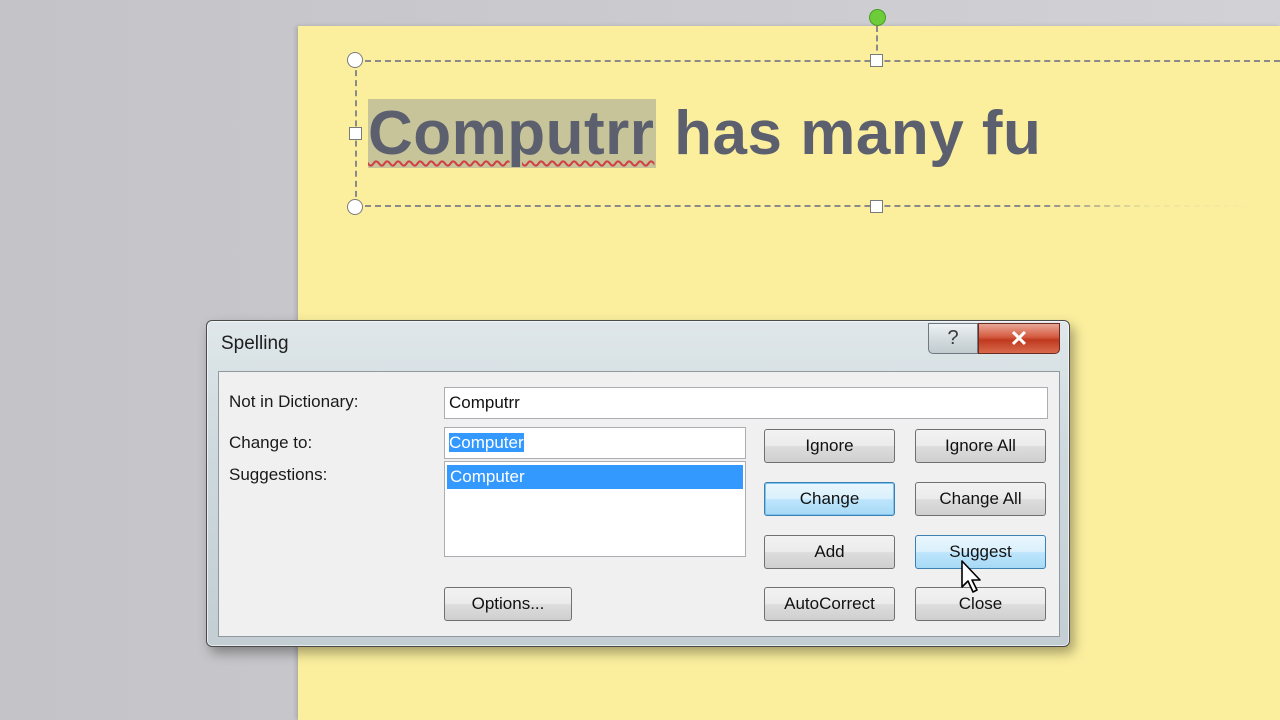 The image size is (1280, 720). Describe the element at coordinates (876, 60) in the screenshot. I see `resize-handle-top` at that location.